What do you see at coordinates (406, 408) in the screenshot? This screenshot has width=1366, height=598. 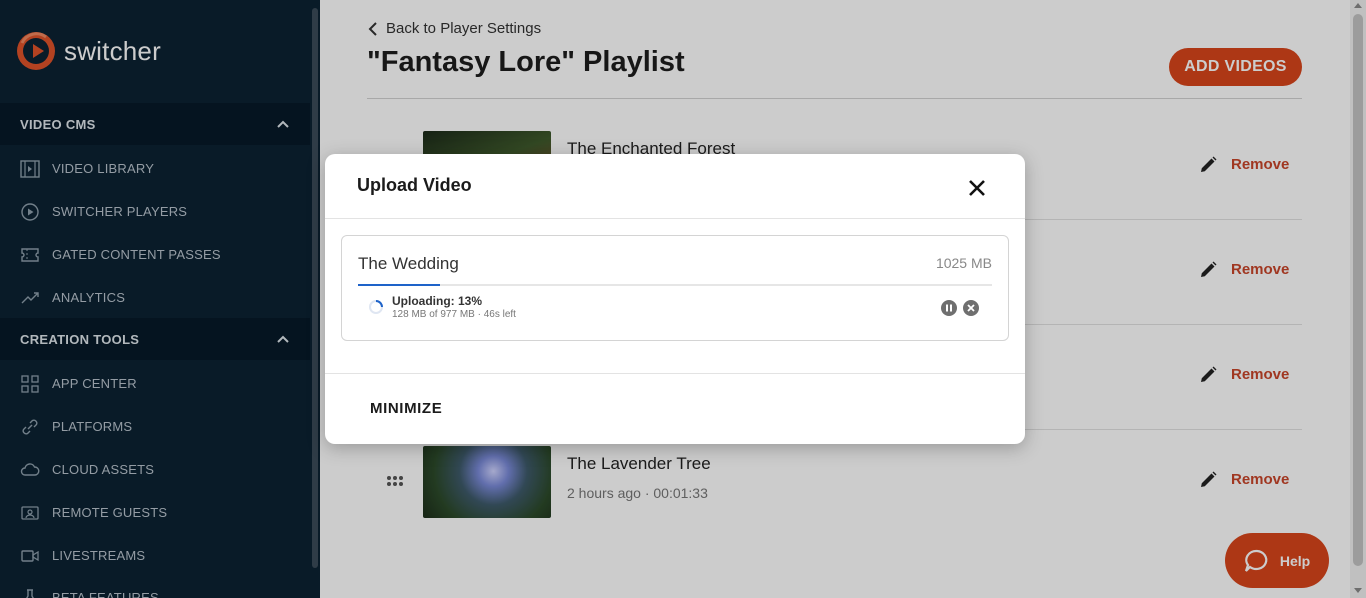 I see `minimize-button: MINIMIZE` at bounding box center [406, 408].